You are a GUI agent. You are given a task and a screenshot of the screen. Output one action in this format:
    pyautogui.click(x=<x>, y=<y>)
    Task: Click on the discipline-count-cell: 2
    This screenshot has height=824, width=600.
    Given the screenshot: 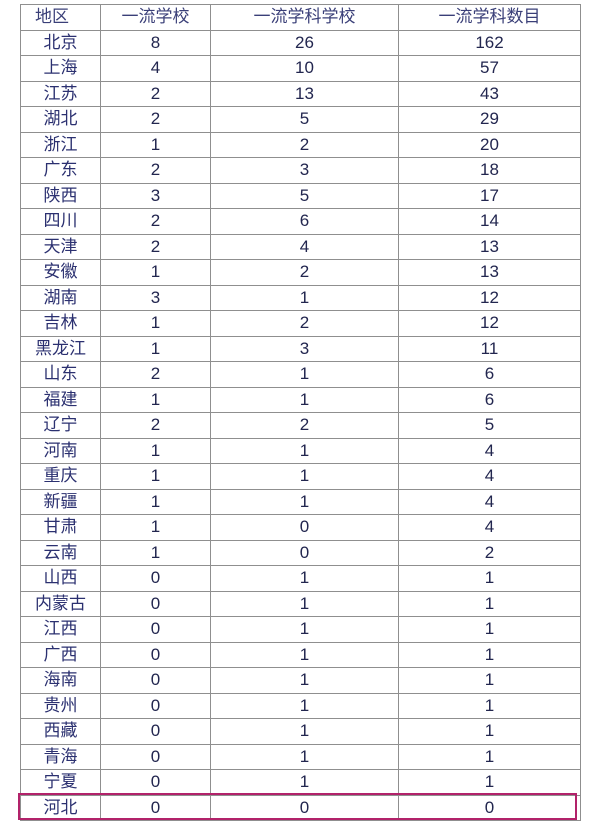 What is the action you would take?
    pyautogui.click(x=489, y=552)
    